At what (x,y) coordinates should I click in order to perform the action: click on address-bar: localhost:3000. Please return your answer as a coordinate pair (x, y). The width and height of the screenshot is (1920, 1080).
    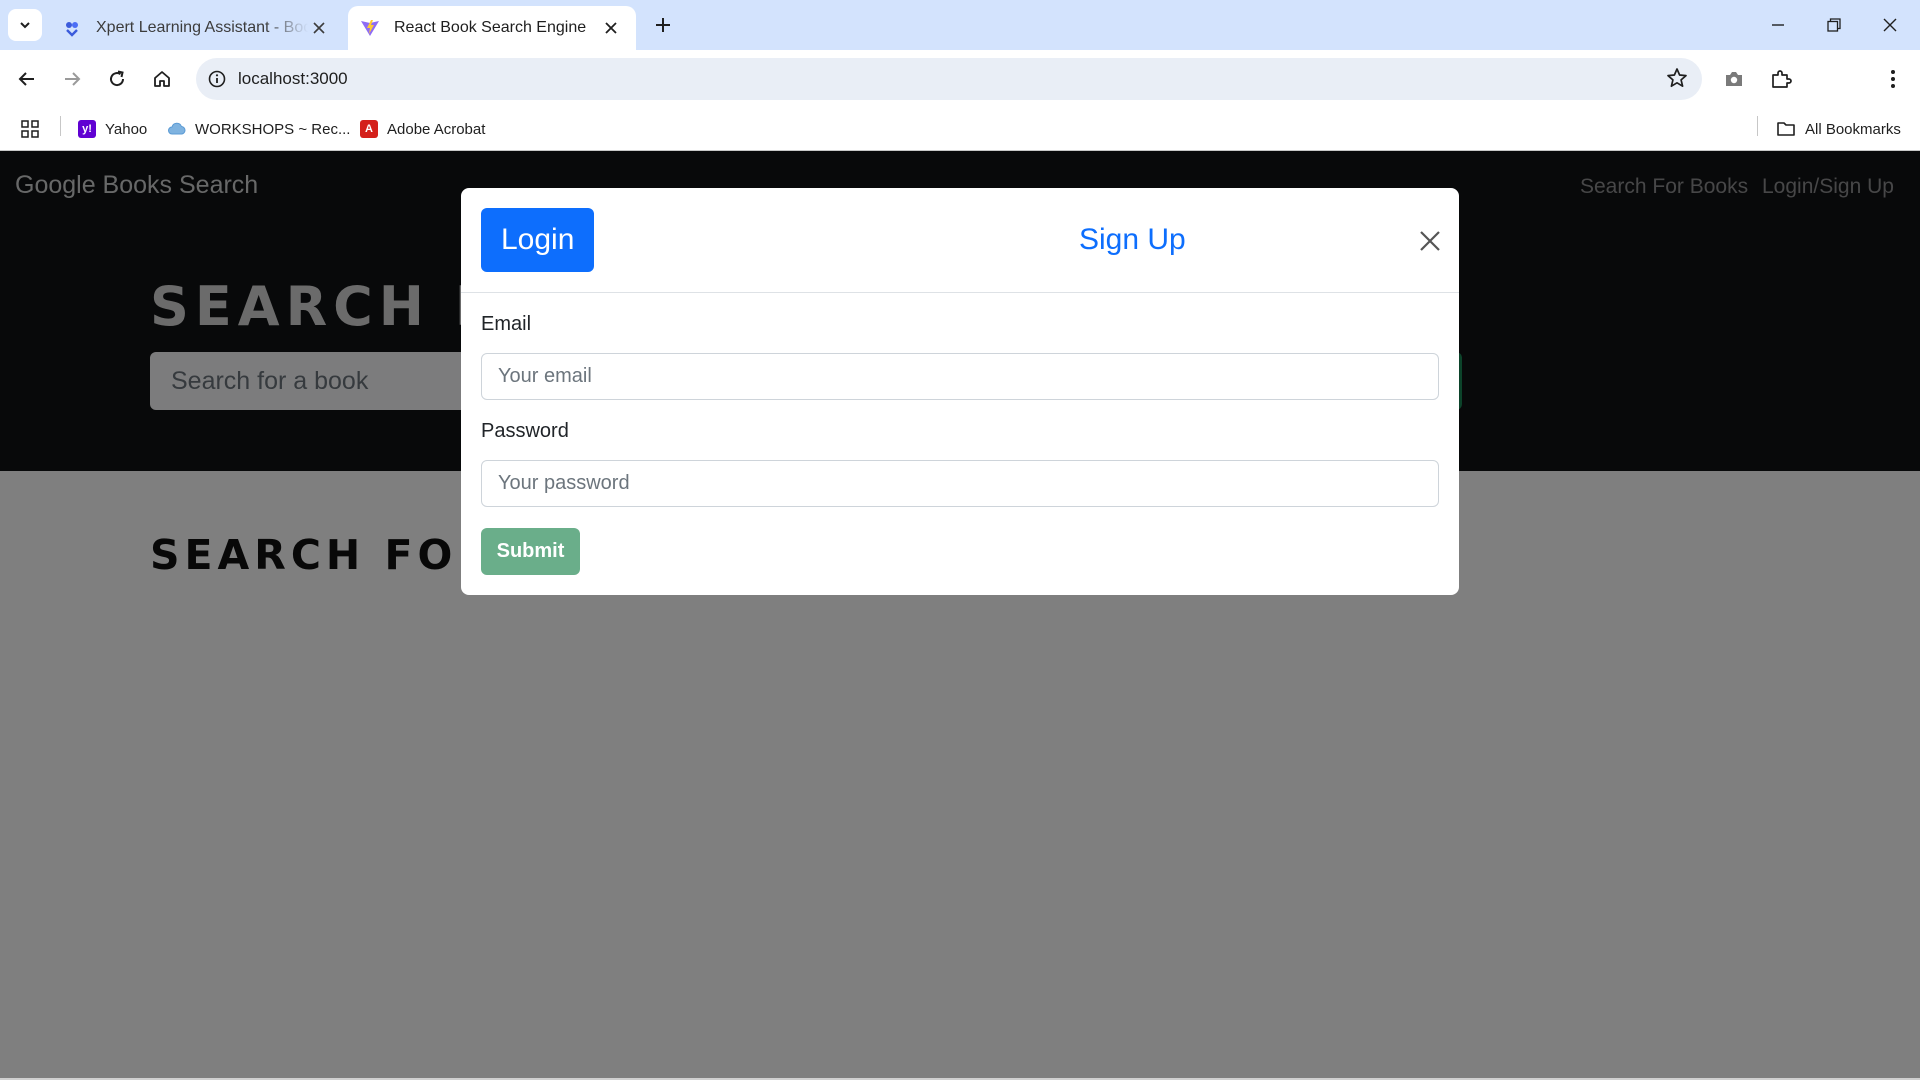
    Looking at the image, I should click on (949, 79).